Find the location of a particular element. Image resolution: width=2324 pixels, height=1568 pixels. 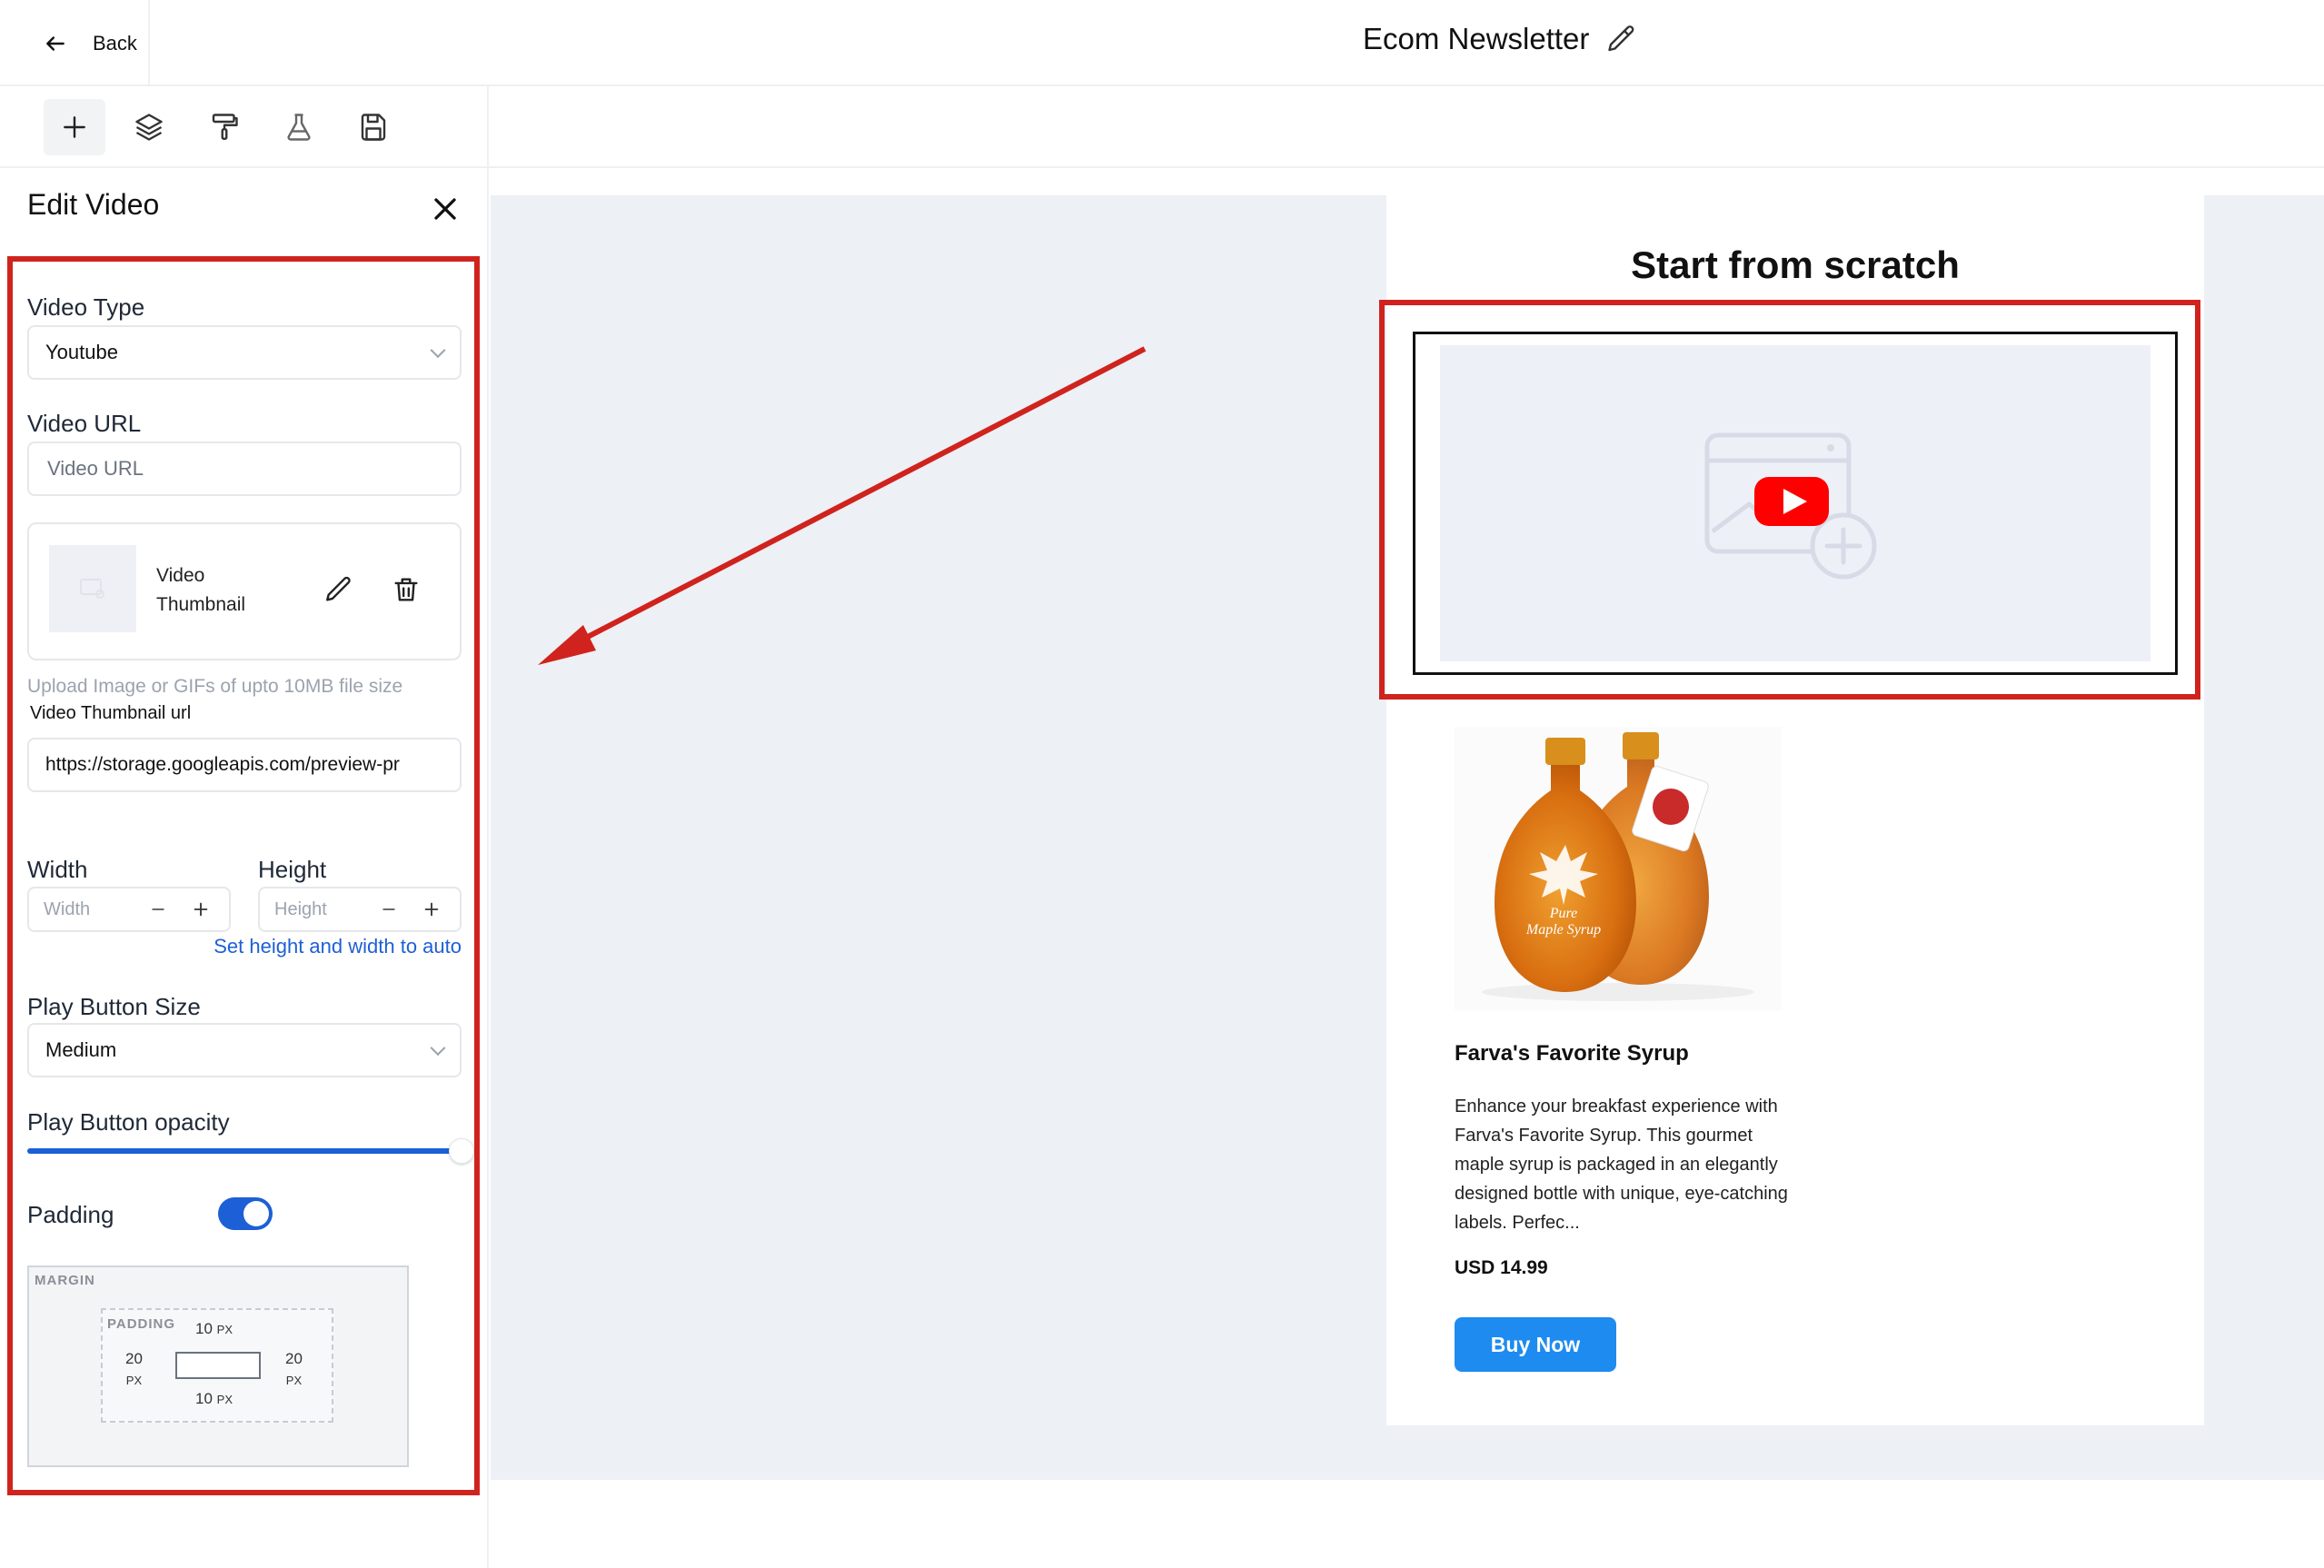

save-button is located at coordinates (374, 127).